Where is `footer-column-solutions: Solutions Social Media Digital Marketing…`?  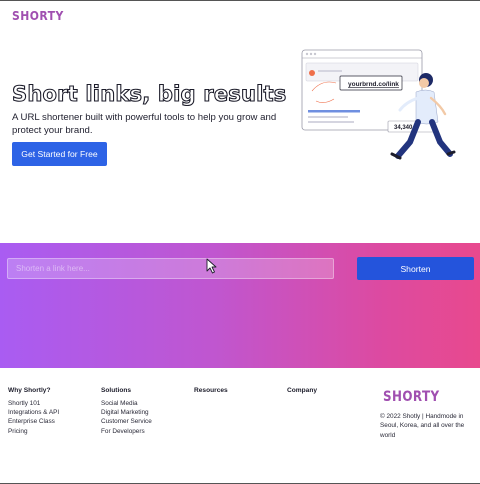 footer-column-solutions: Solutions Social Media Digital Marketing… is located at coordinates (126, 411).